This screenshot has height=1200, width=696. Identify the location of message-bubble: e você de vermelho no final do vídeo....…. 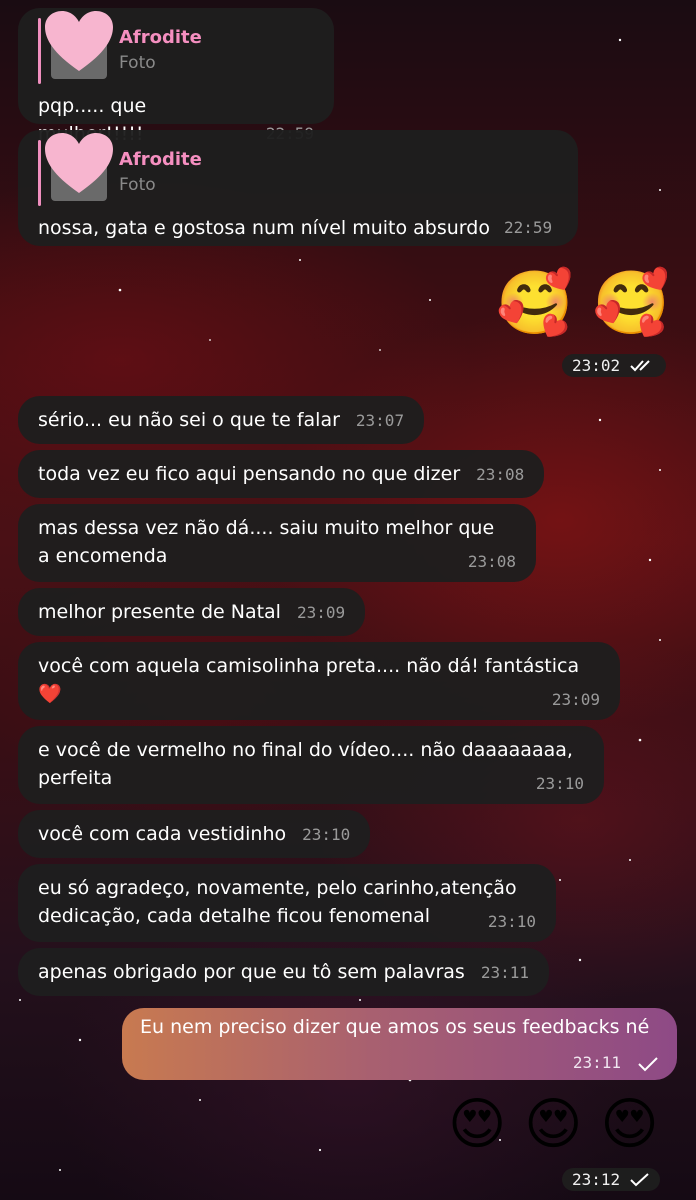
(311, 765).